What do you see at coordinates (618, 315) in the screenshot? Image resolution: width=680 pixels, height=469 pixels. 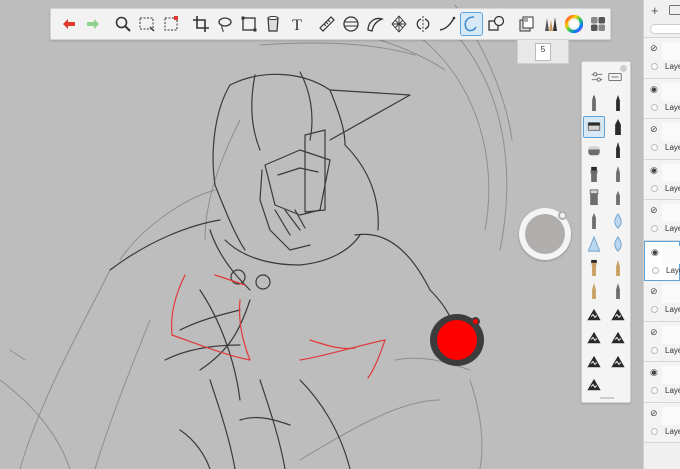 I see `texture-brush-2-button` at bounding box center [618, 315].